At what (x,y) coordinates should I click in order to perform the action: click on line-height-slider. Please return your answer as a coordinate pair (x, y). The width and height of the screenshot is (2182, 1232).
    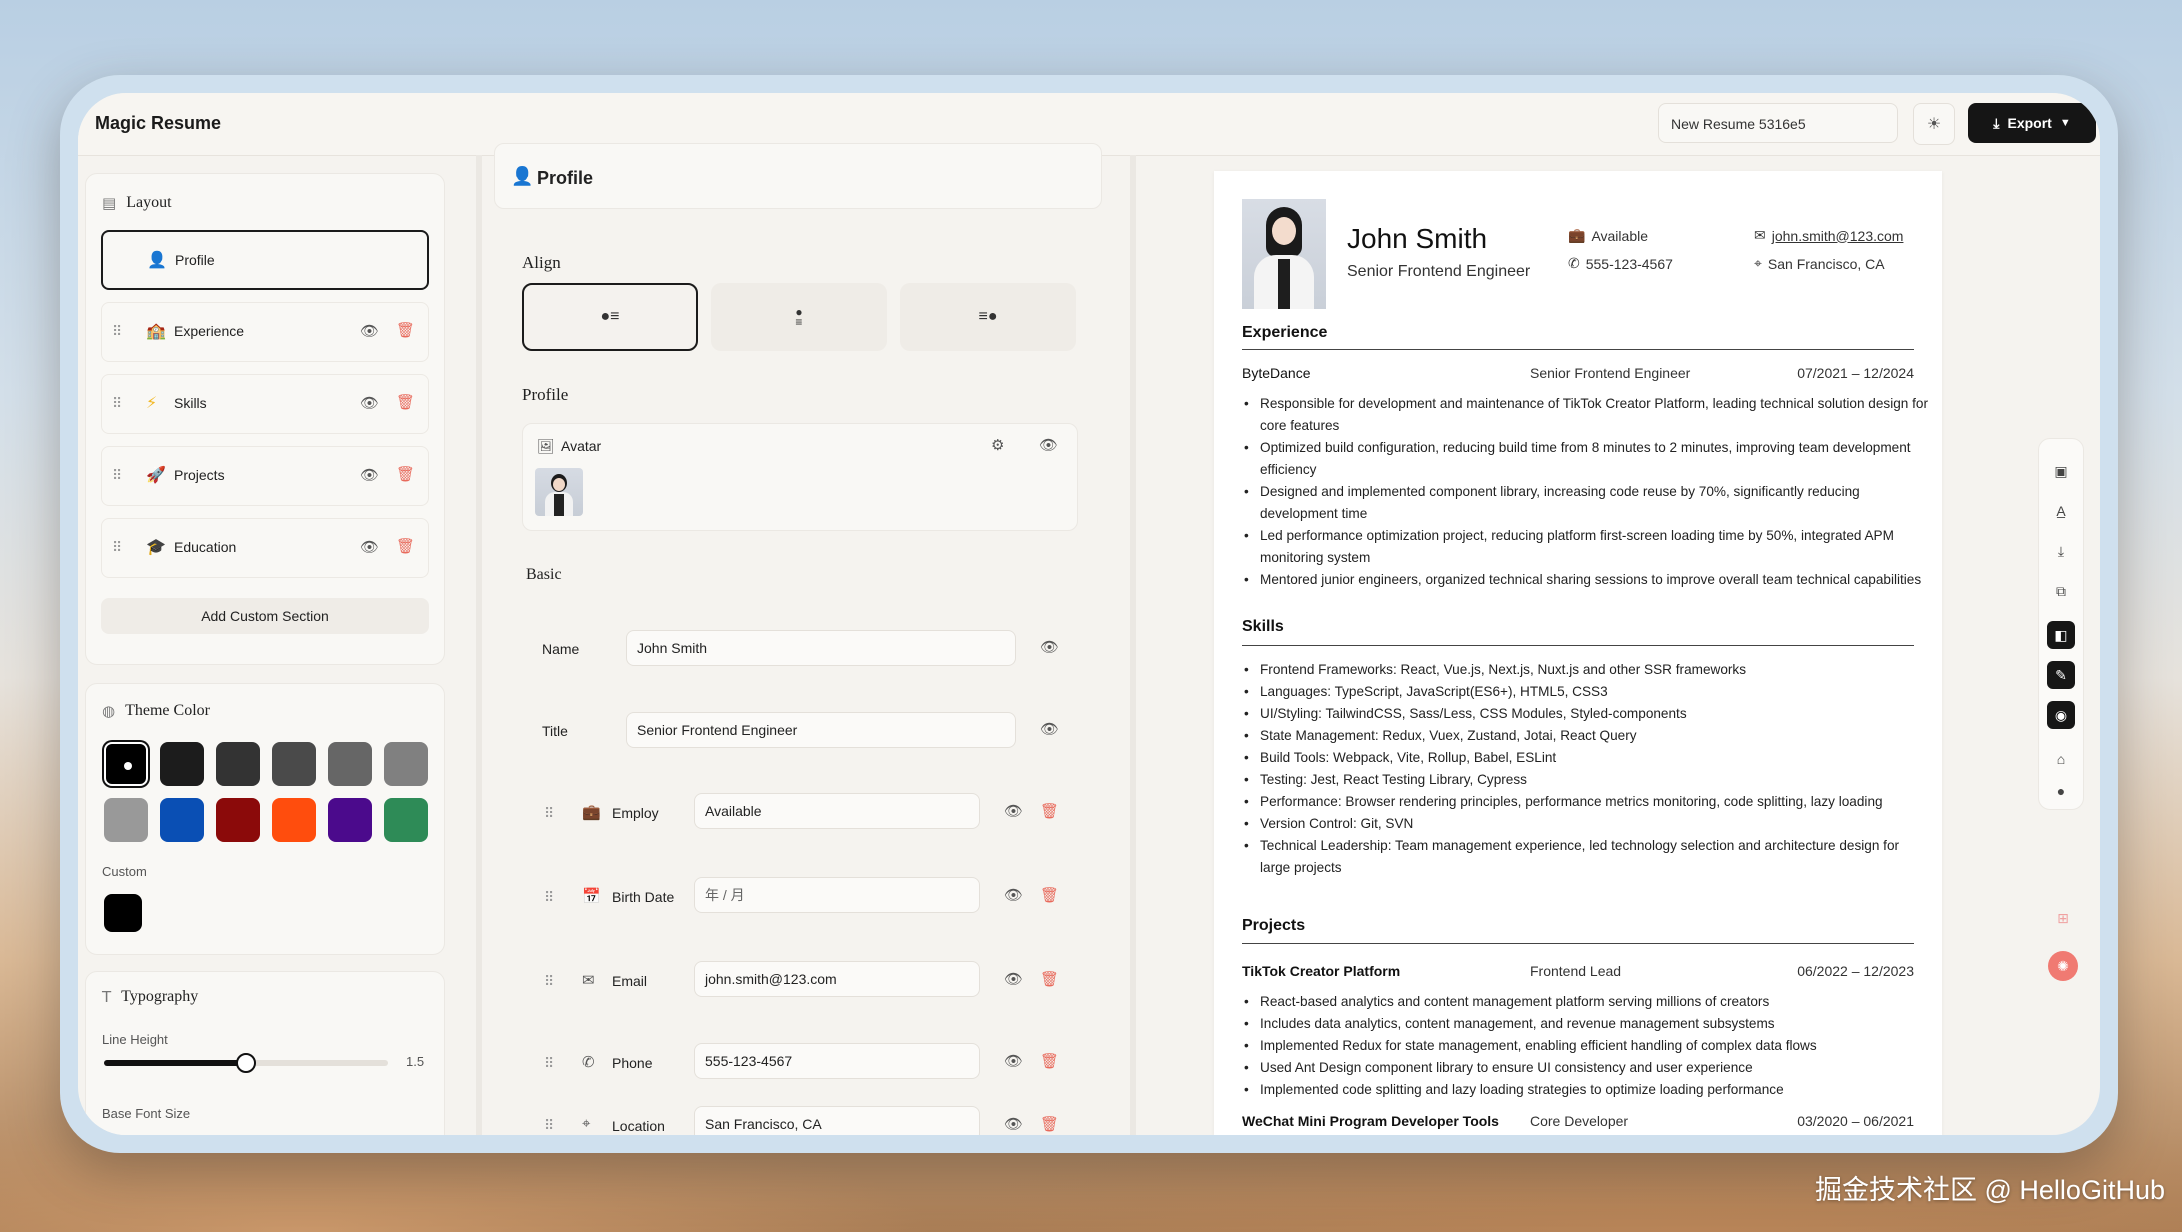
    Looking at the image, I should click on (246, 1063).